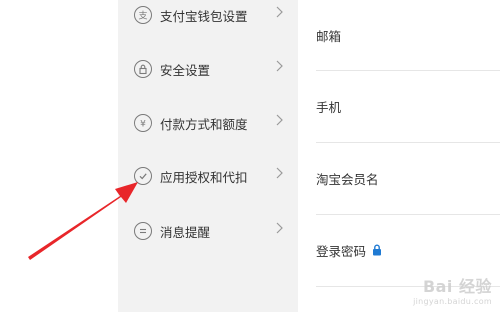  I want to click on sidebar-item-payment-limits: ¥ 付款方式和额度, so click(214, 123).